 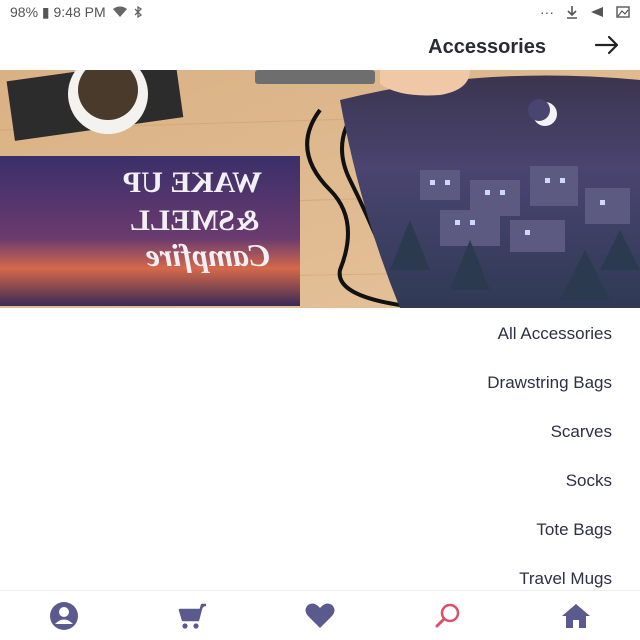 I want to click on app-header: Accessories, so click(x=320, y=47).